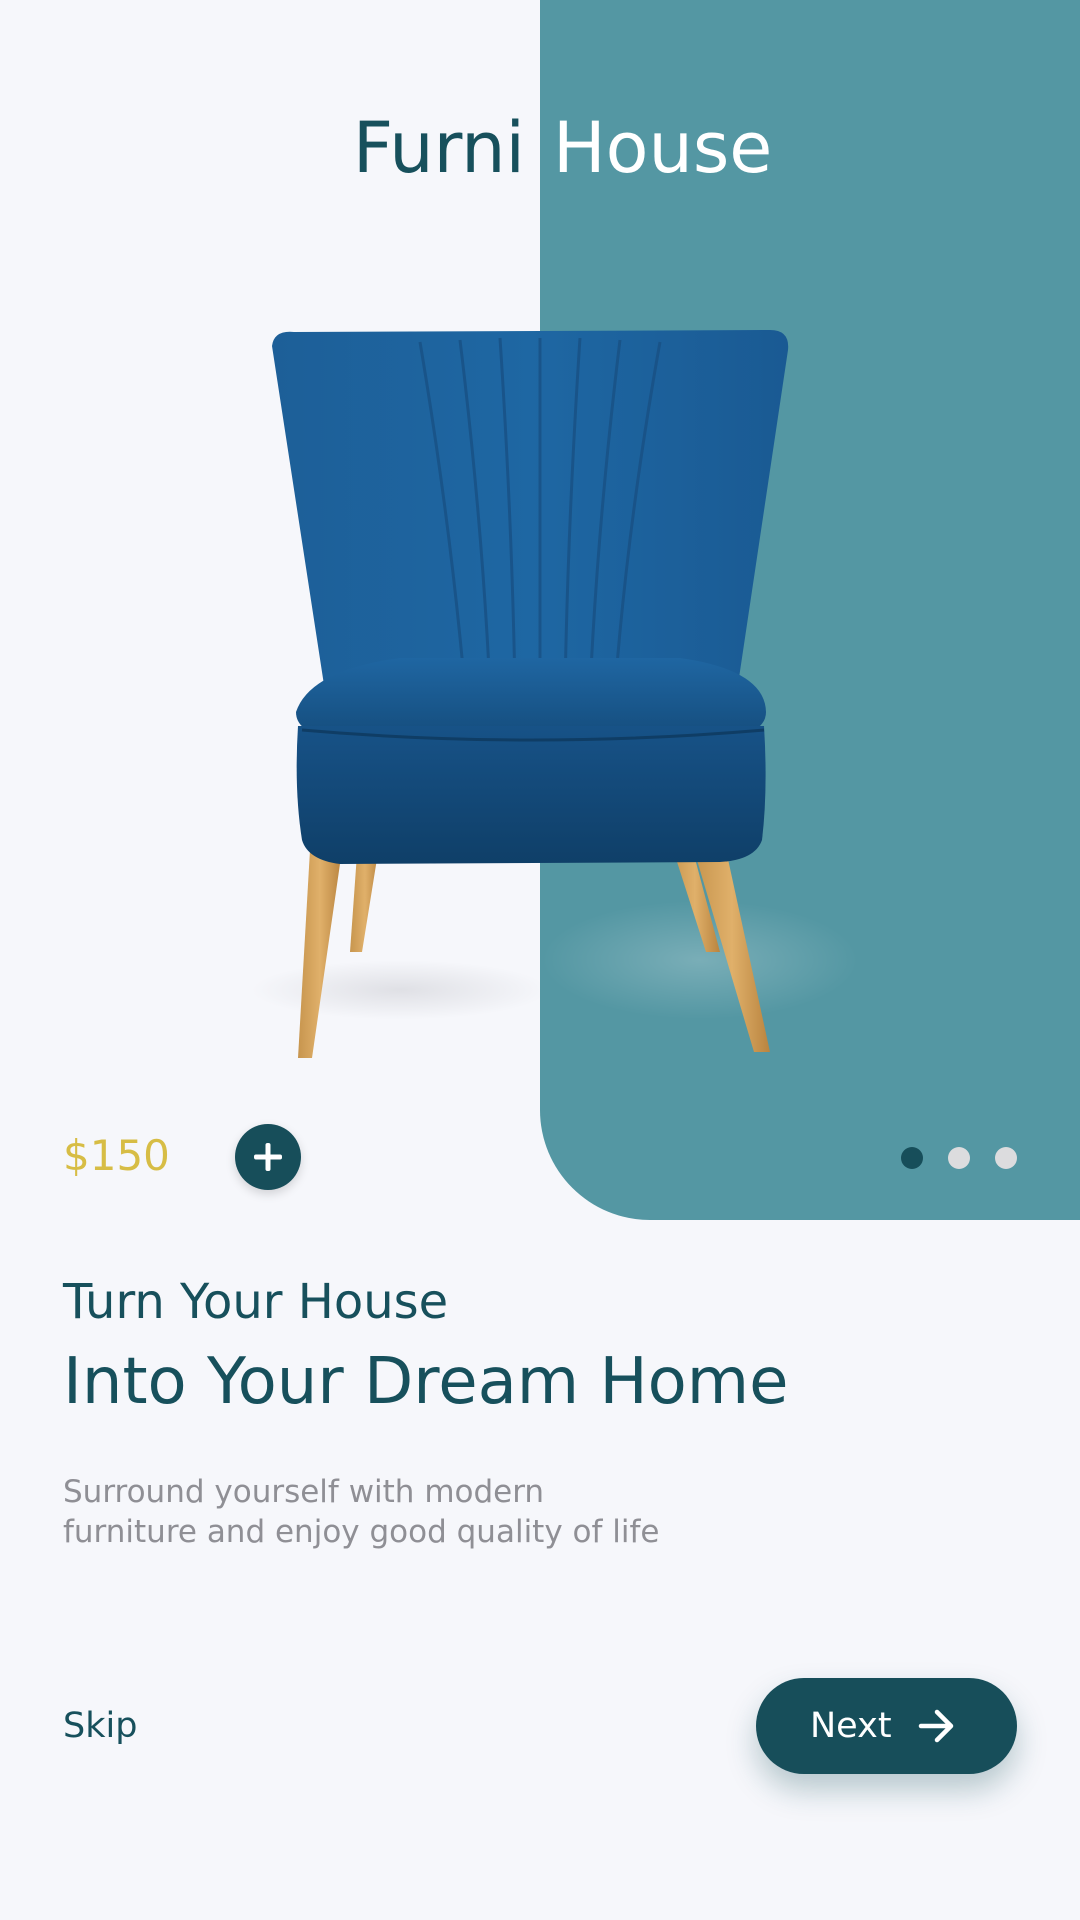 The image size is (1080, 1920). Describe the element at coordinates (426, 1382) in the screenshot. I see `onboarding-headline: Into Your Dream Home` at that location.